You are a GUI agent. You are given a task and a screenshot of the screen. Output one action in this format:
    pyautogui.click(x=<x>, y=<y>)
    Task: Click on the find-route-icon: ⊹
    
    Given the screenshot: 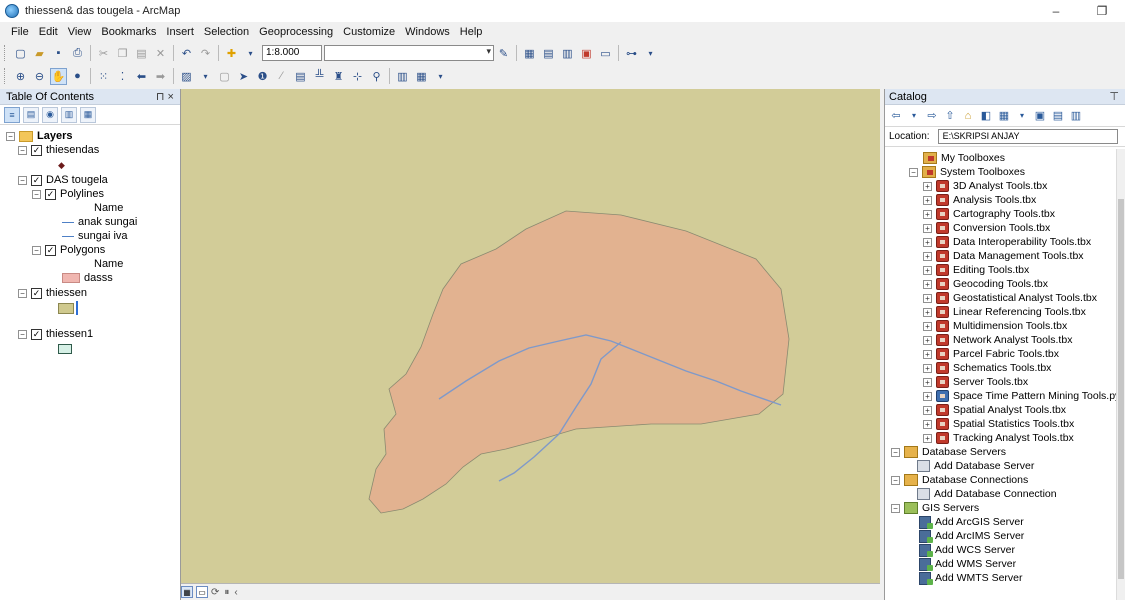 What is the action you would take?
    pyautogui.click(x=357, y=76)
    